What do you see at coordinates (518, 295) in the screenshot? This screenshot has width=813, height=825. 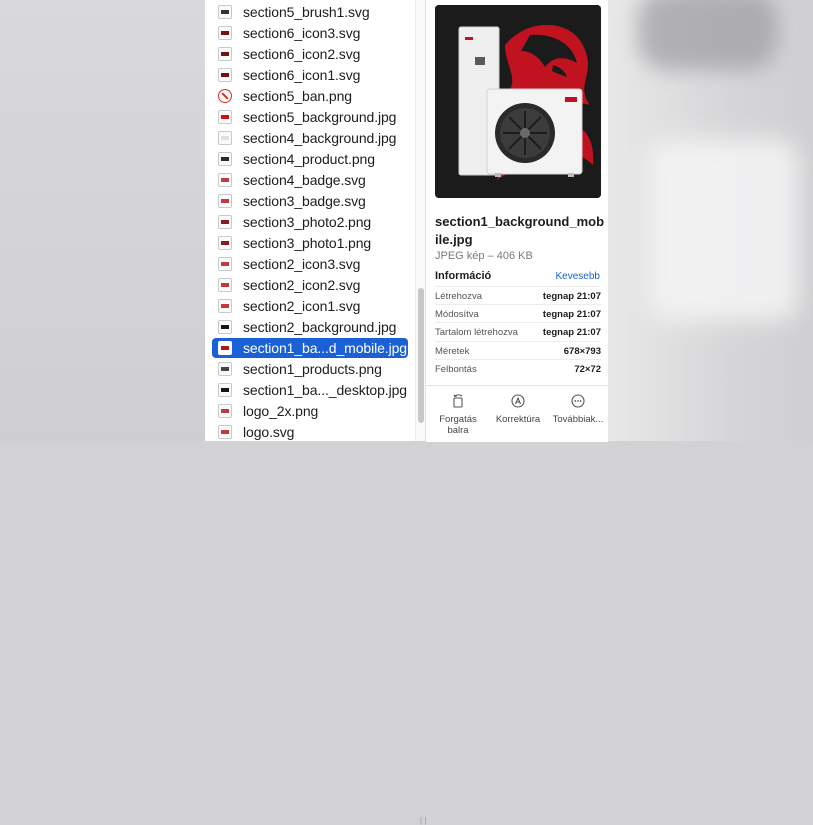 I see `info-row-created: Létrehozva tegnap 21:07` at bounding box center [518, 295].